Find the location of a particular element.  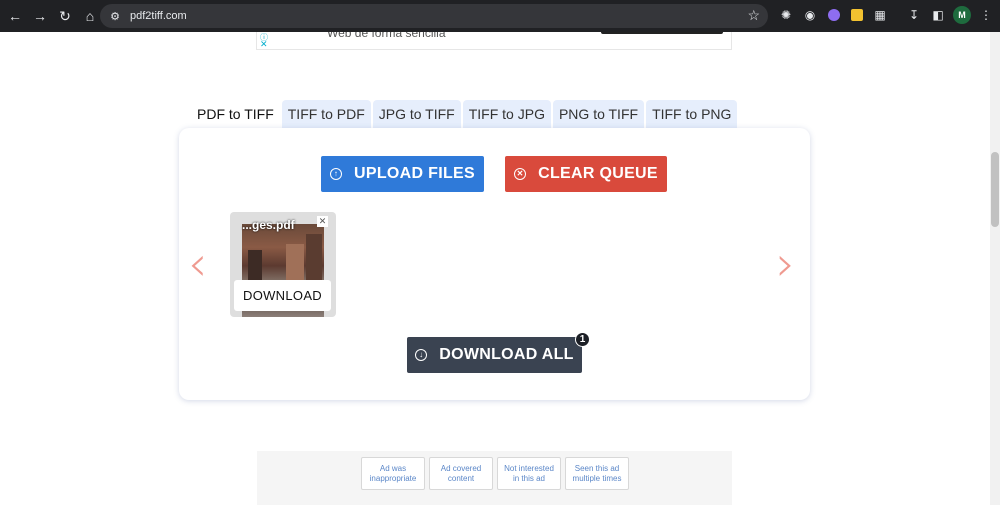

carousel-next-icon: › is located at coordinates (785, 264).